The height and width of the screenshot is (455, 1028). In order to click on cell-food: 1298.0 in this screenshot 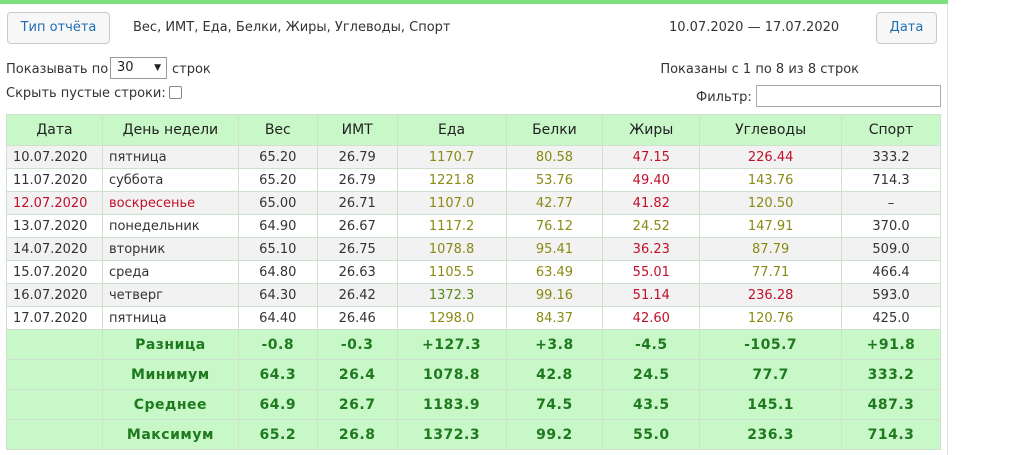, I will do `click(451, 318)`.